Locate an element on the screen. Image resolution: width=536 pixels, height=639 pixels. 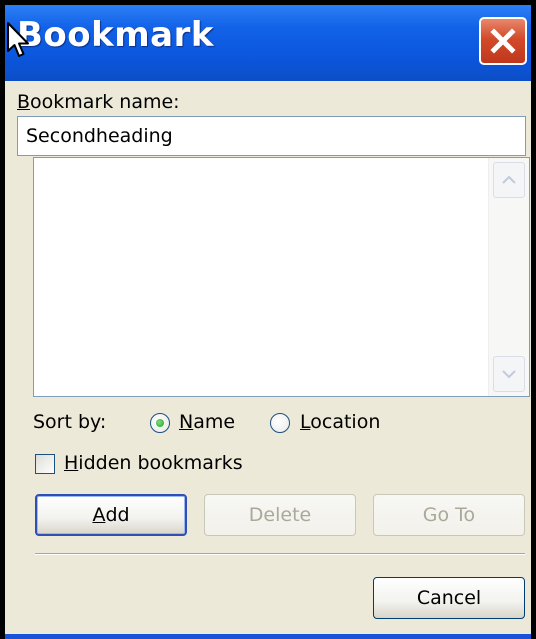
sort-name-label: Name is located at coordinates (207, 422).